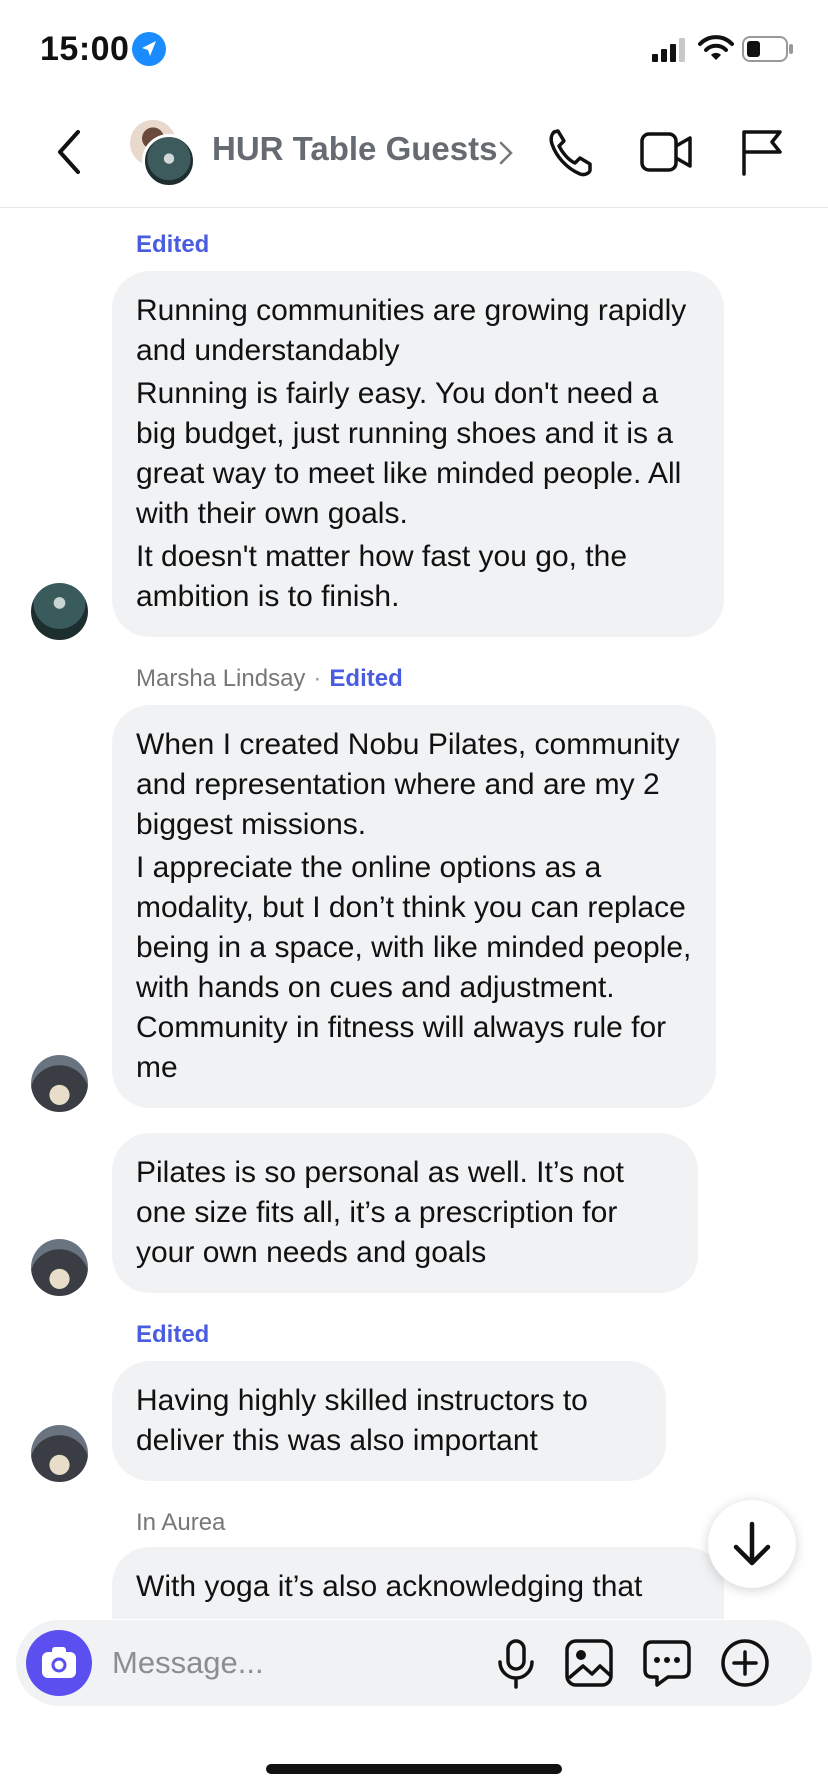 This screenshot has height=1792, width=828. What do you see at coordinates (745, 1663) in the screenshot?
I see `plus-button` at bounding box center [745, 1663].